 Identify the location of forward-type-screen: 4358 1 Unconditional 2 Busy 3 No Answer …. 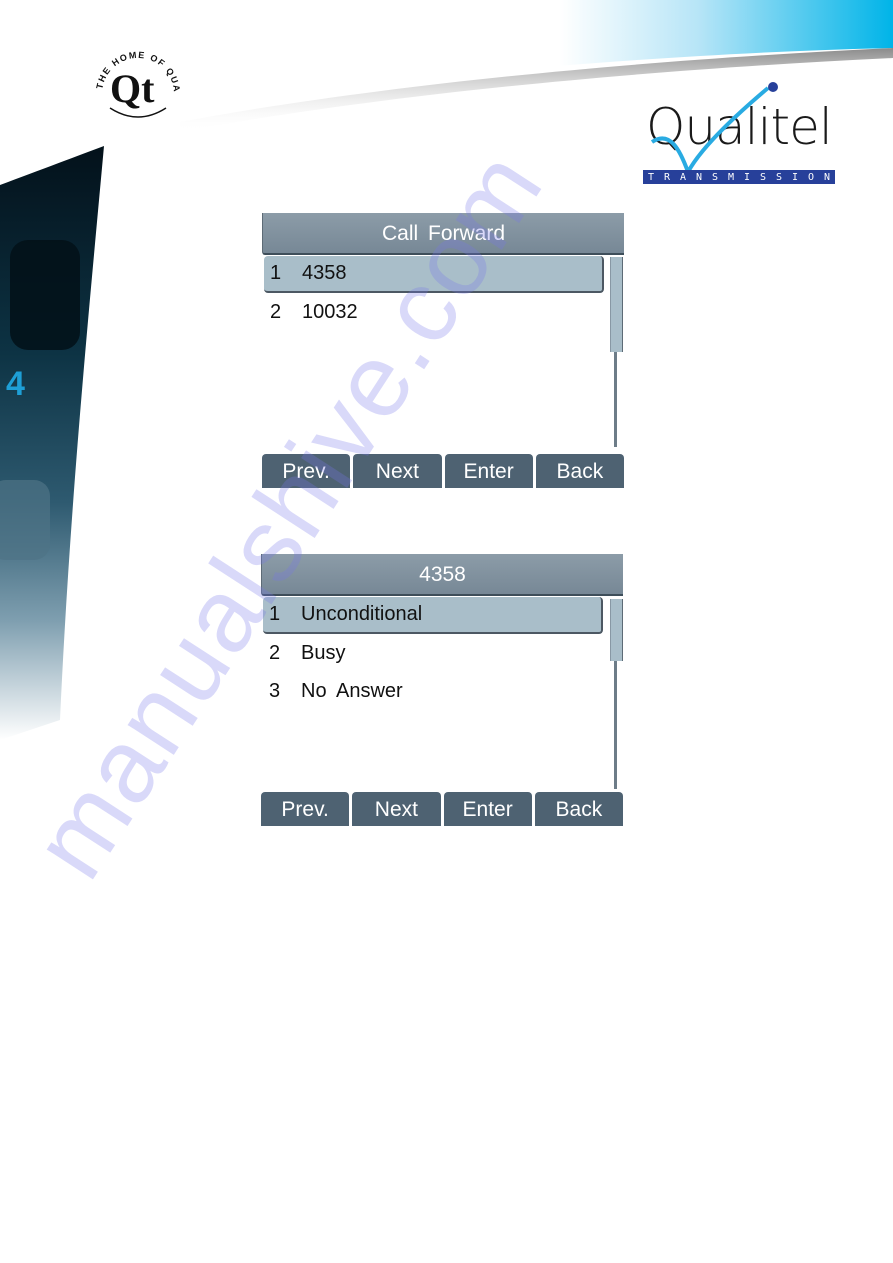
(442, 690).